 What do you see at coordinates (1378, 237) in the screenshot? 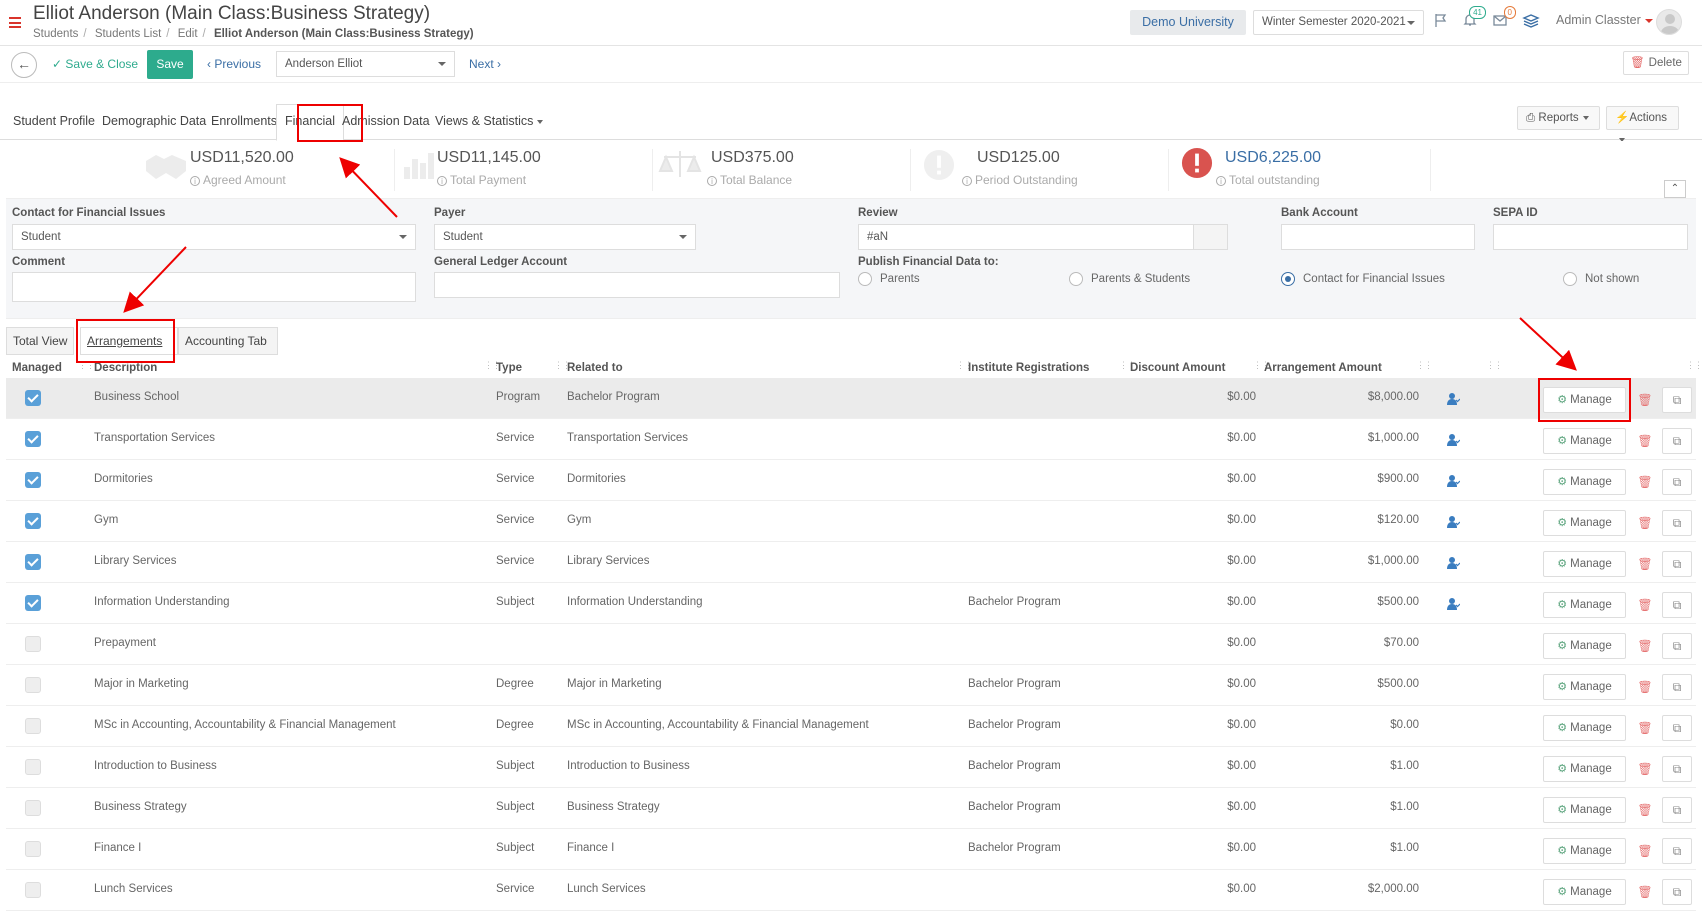
I see `bank-account-input` at bounding box center [1378, 237].